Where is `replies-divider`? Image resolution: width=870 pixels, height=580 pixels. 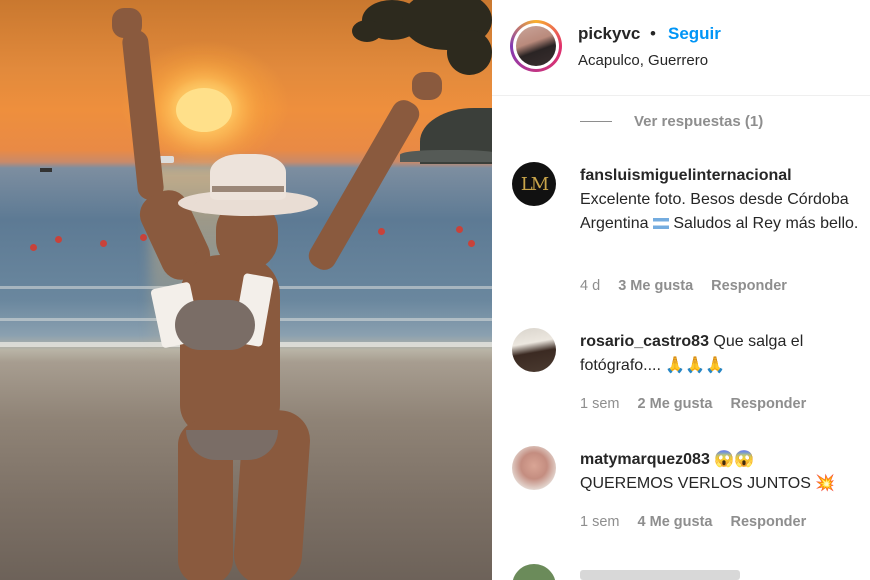 replies-divider is located at coordinates (596, 121).